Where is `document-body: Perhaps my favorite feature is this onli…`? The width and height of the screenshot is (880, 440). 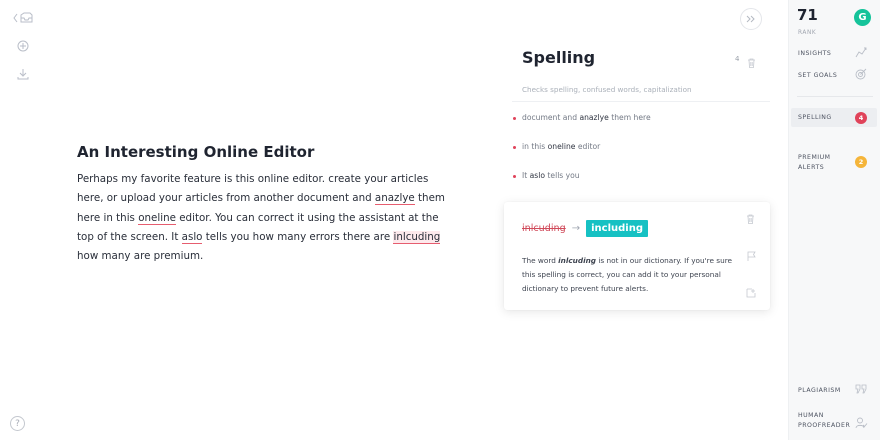
document-body: Perhaps my favorite feature is this onli… is located at coordinates (262, 218).